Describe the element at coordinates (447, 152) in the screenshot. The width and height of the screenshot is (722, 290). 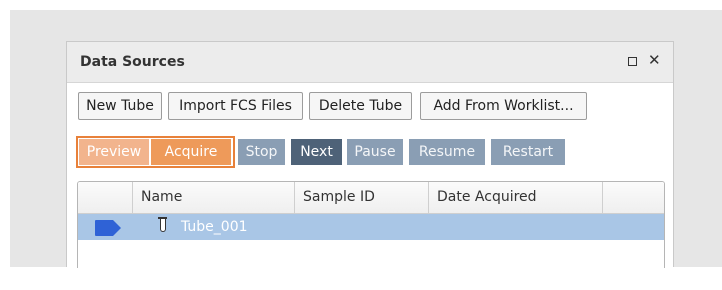
I see `resume-button: Resume` at that location.